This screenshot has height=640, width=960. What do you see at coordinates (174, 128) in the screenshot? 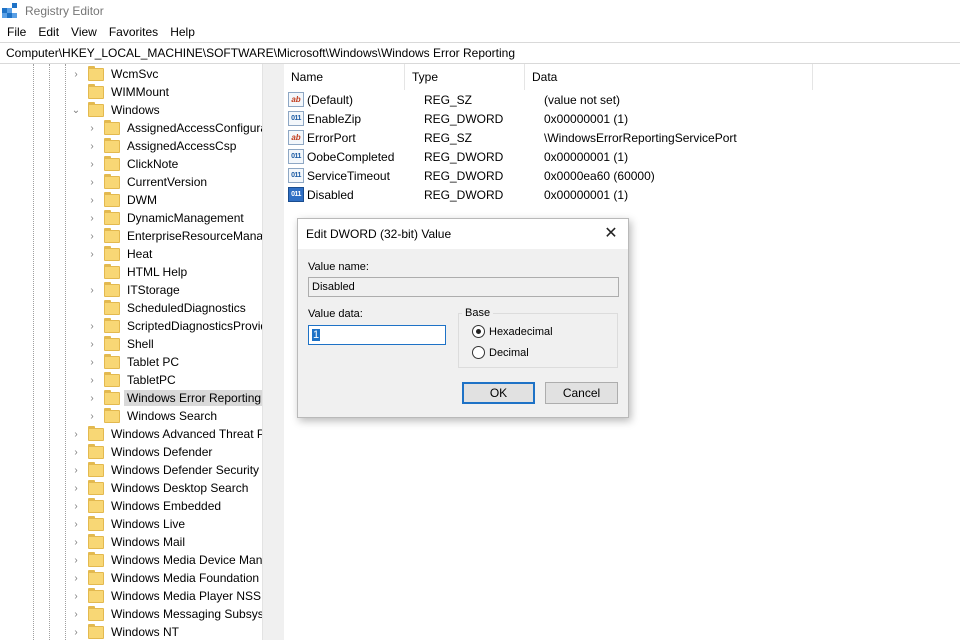
I see `tree-item: › AssignedAccessConfigura` at bounding box center [174, 128].